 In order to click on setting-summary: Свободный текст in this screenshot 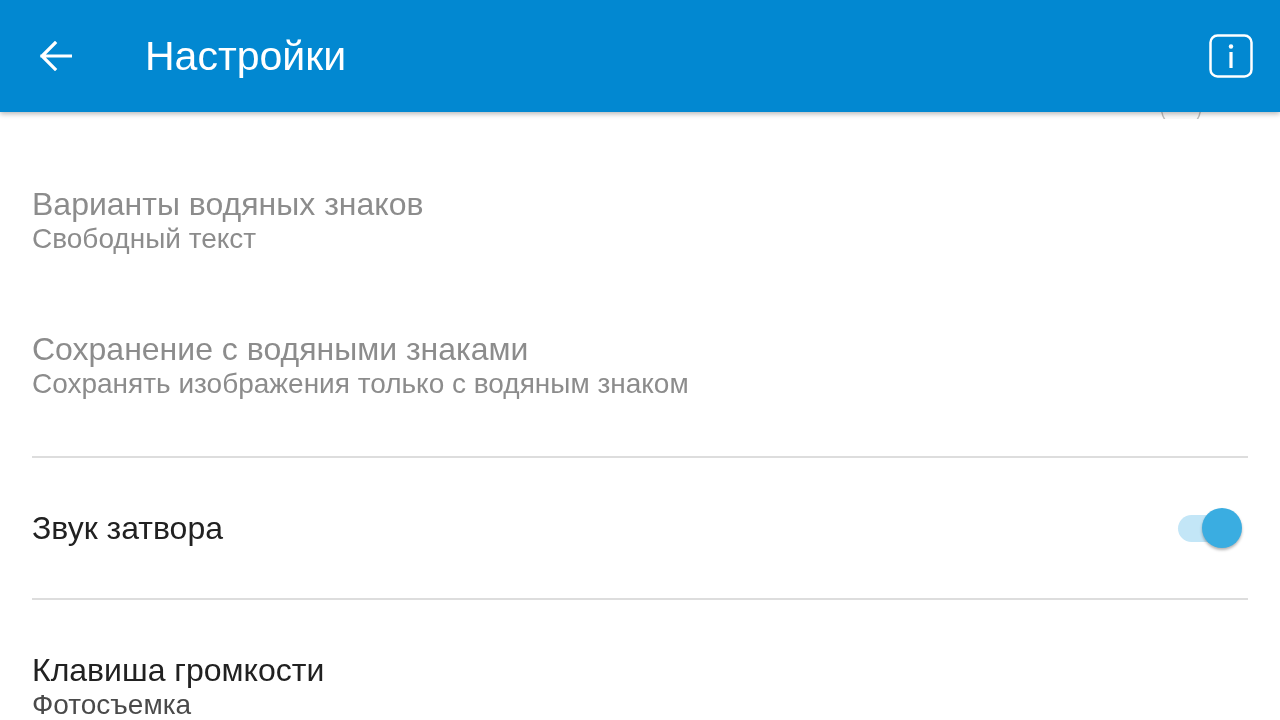, I will do `click(145, 239)`.